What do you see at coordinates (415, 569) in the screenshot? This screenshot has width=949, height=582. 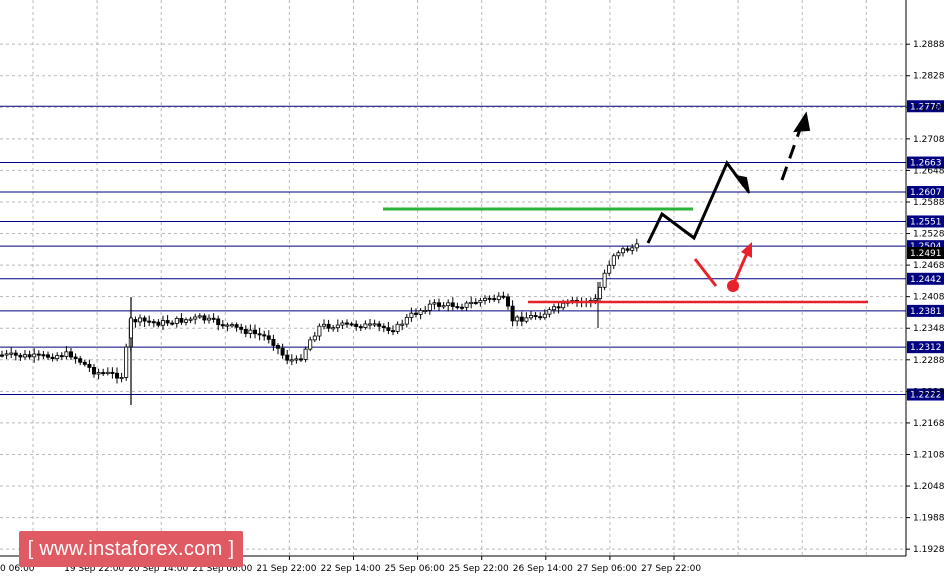 I see `x-tick-label: 25 Sep 06:00` at bounding box center [415, 569].